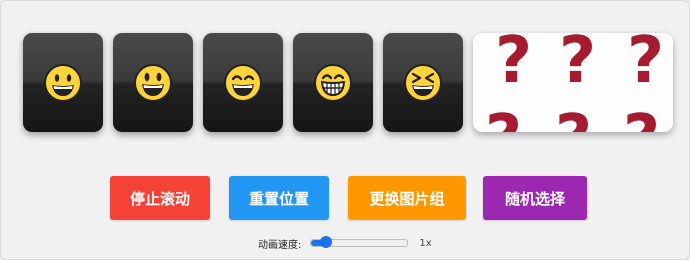 The height and width of the screenshot is (260, 690). I want to click on smiley-face-icon, so click(153, 82).